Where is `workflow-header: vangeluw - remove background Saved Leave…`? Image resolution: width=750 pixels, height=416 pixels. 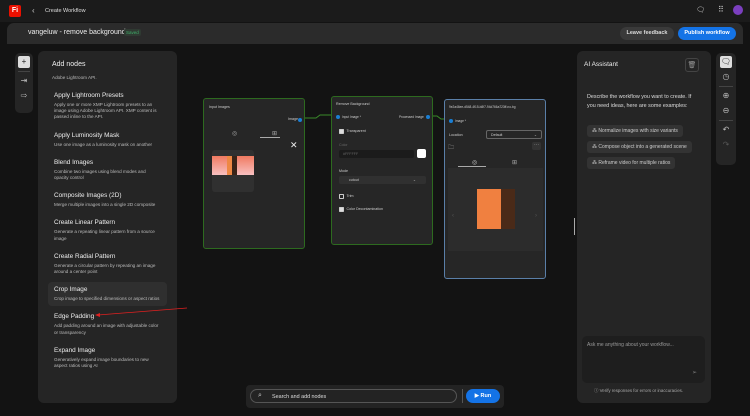
workflow-header: vangeluw - remove background Saved Leave… is located at coordinates (375, 33).